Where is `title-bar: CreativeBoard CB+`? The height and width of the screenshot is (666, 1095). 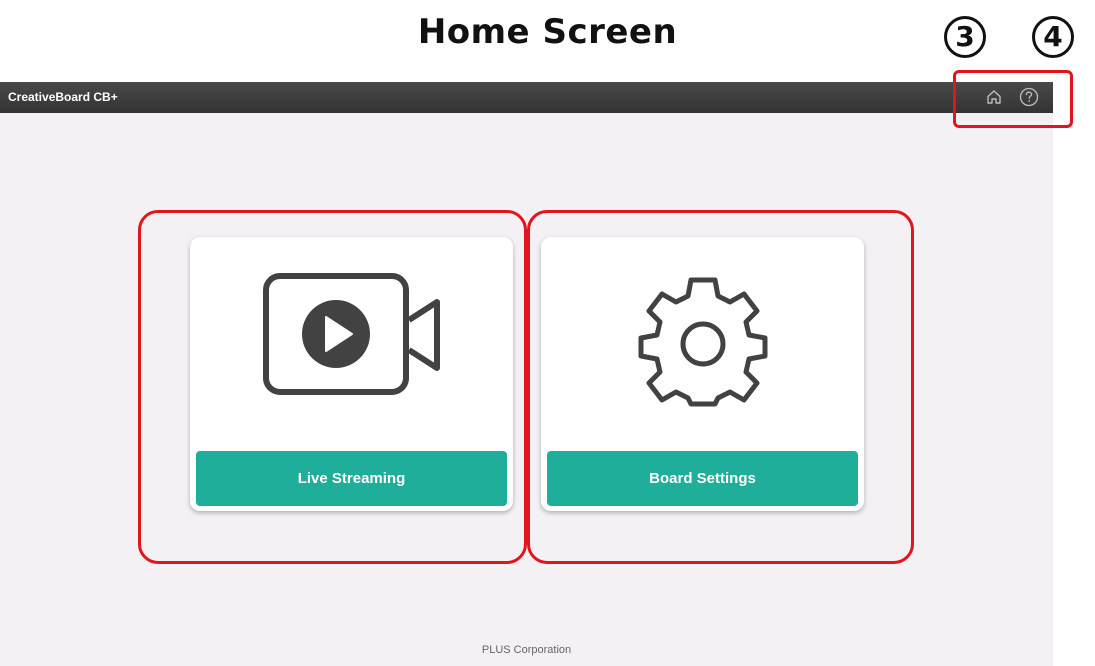 title-bar: CreativeBoard CB+ is located at coordinates (526, 97).